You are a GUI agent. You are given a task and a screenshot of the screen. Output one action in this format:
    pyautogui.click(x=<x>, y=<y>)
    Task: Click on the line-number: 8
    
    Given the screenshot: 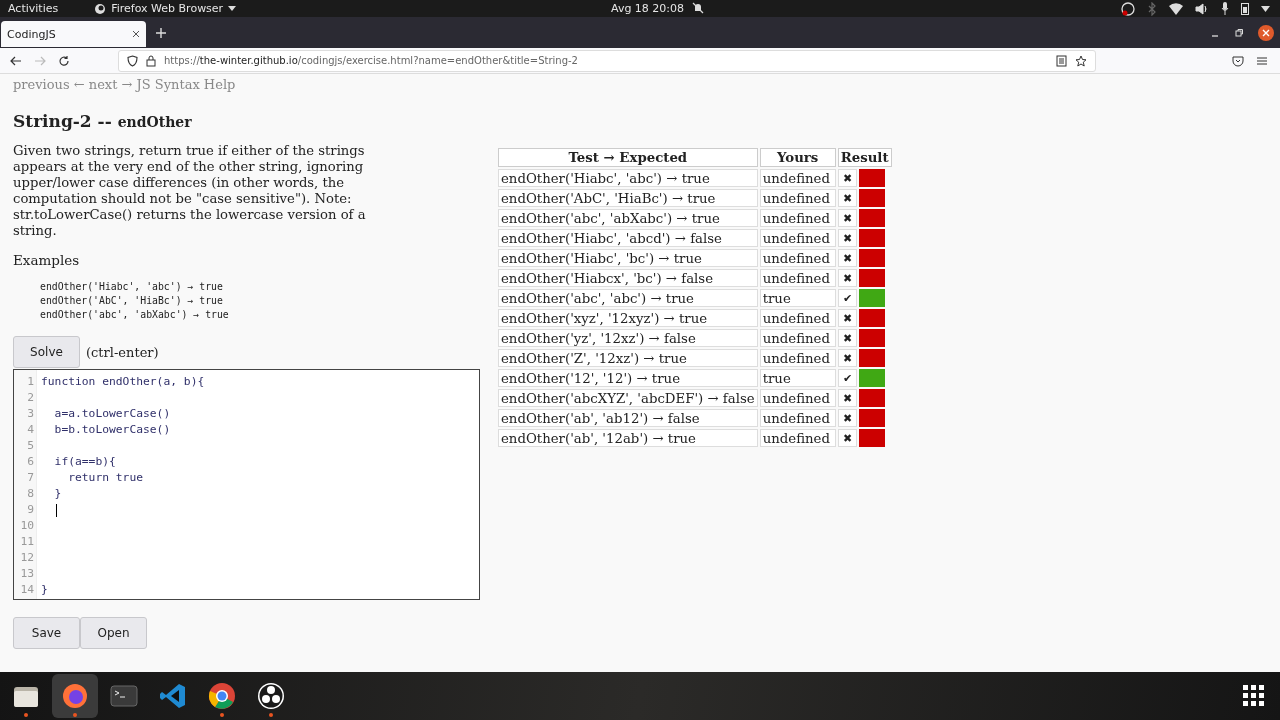 What is the action you would take?
    pyautogui.click(x=30, y=494)
    